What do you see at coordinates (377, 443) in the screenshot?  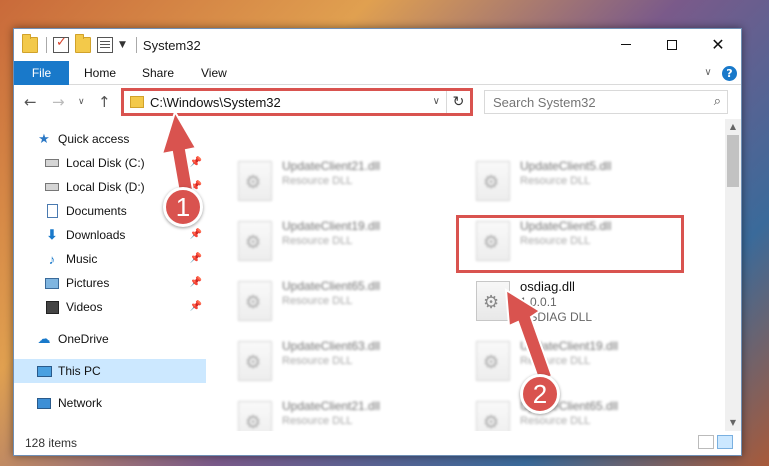 I see `status-bar: 128 items` at bounding box center [377, 443].